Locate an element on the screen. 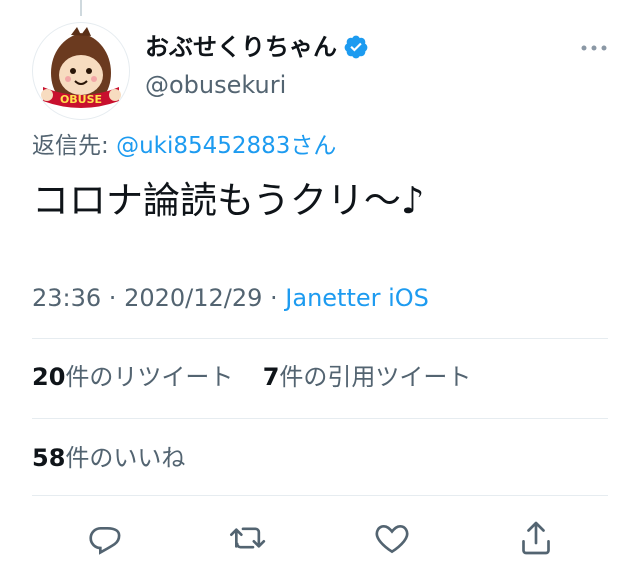  display-name: おぶせくりちゃん is located at coordinates (257, 47).